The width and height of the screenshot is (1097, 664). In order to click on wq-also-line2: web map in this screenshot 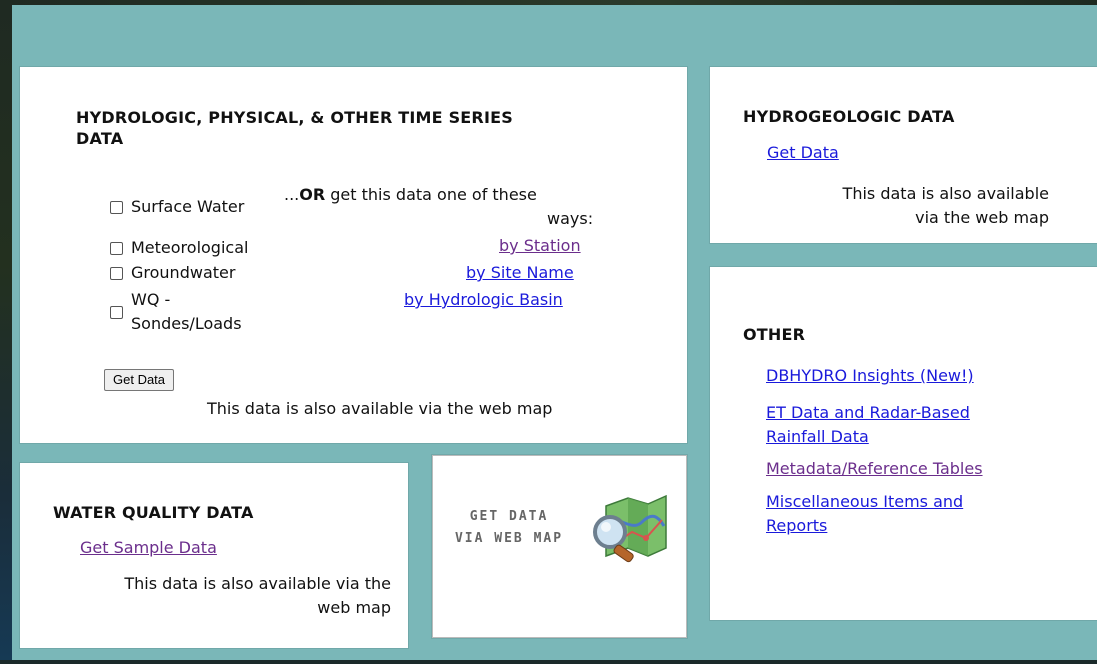, I will do `click(354, 607)`.